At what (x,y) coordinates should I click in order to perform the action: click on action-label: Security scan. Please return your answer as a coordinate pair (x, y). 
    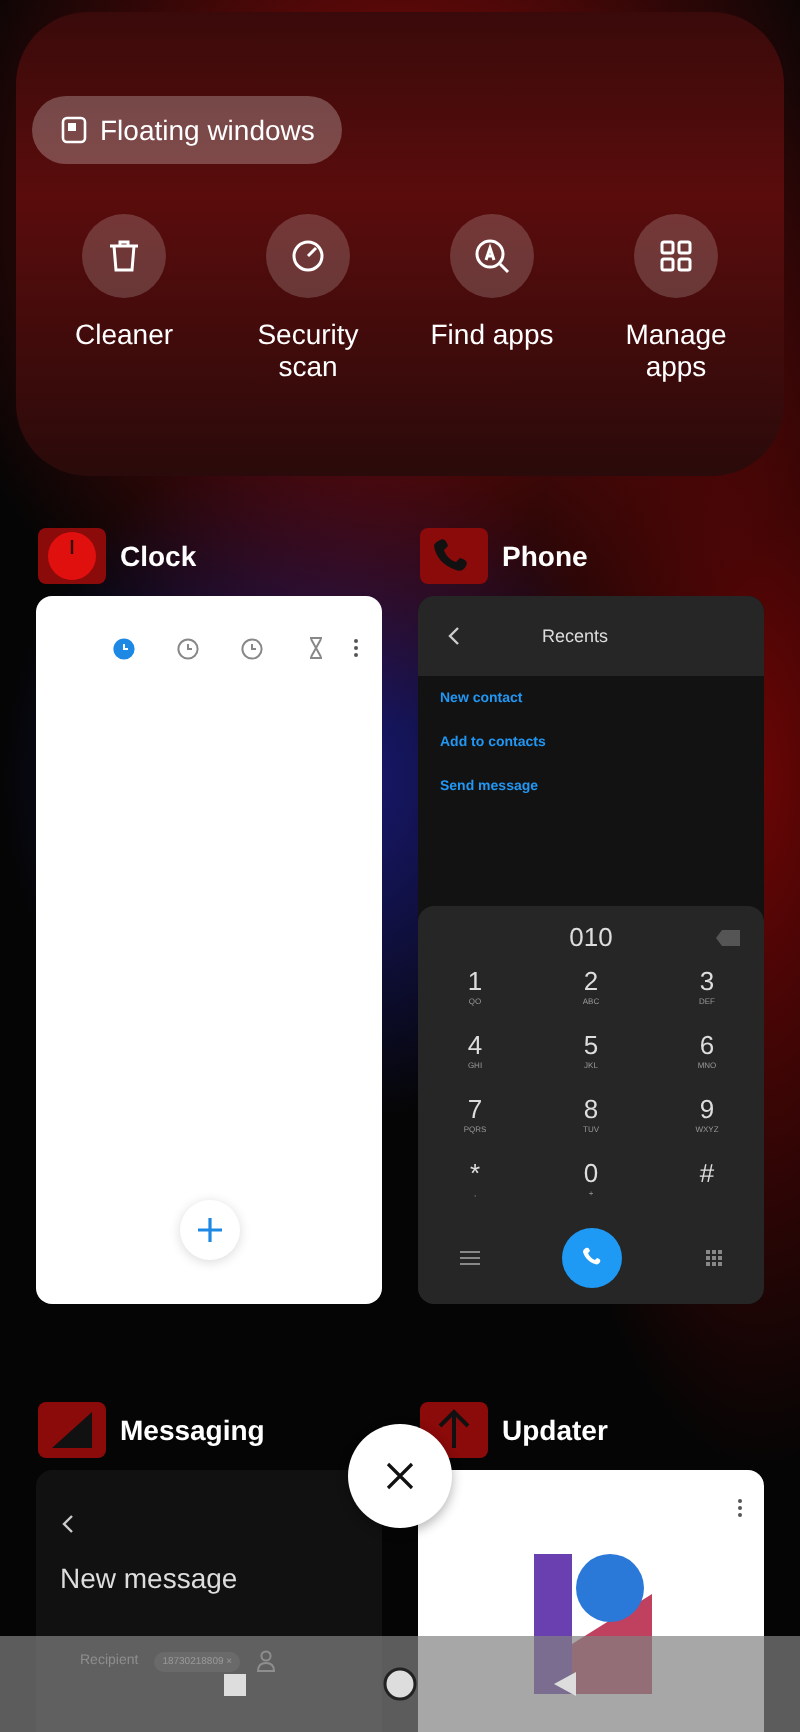
    Looking at the image, I should click on (308, 350).